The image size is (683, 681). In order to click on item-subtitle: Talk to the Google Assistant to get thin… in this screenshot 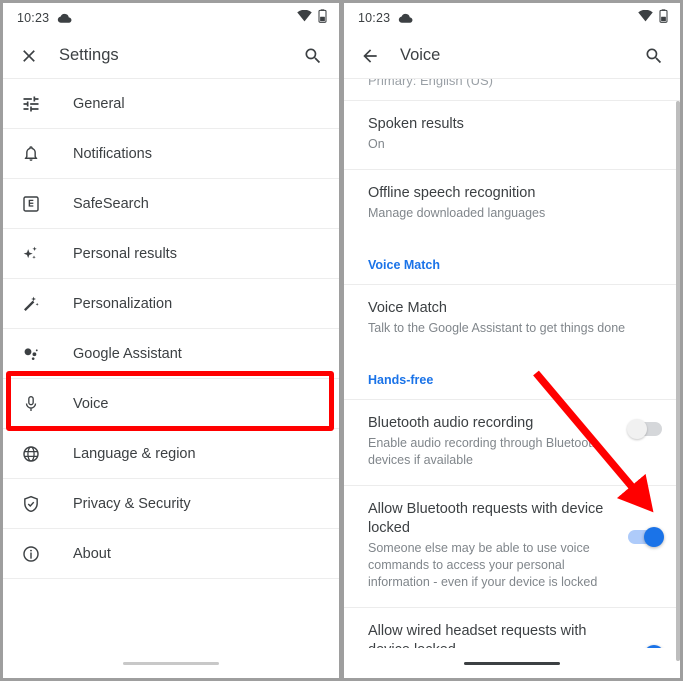, I will do `click(497, 328)`.